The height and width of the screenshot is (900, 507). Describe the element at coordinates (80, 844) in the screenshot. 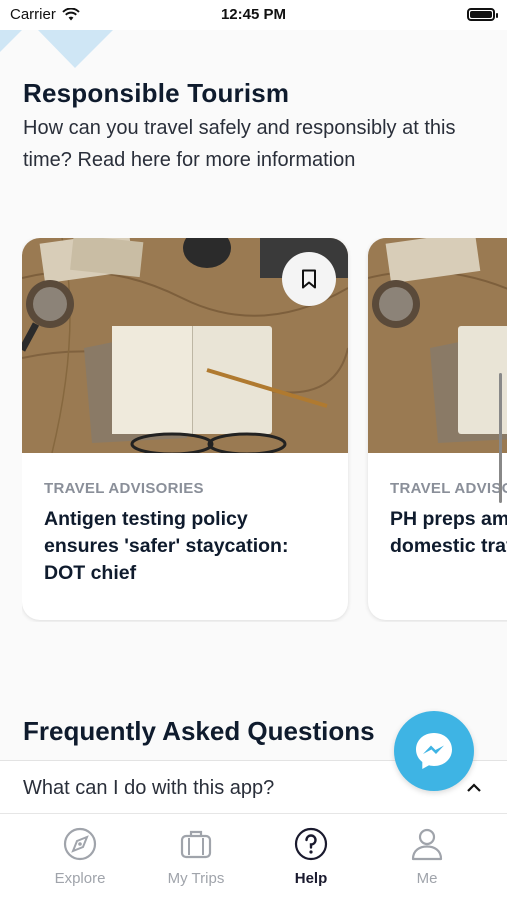

I see `compass-icon` at that location.